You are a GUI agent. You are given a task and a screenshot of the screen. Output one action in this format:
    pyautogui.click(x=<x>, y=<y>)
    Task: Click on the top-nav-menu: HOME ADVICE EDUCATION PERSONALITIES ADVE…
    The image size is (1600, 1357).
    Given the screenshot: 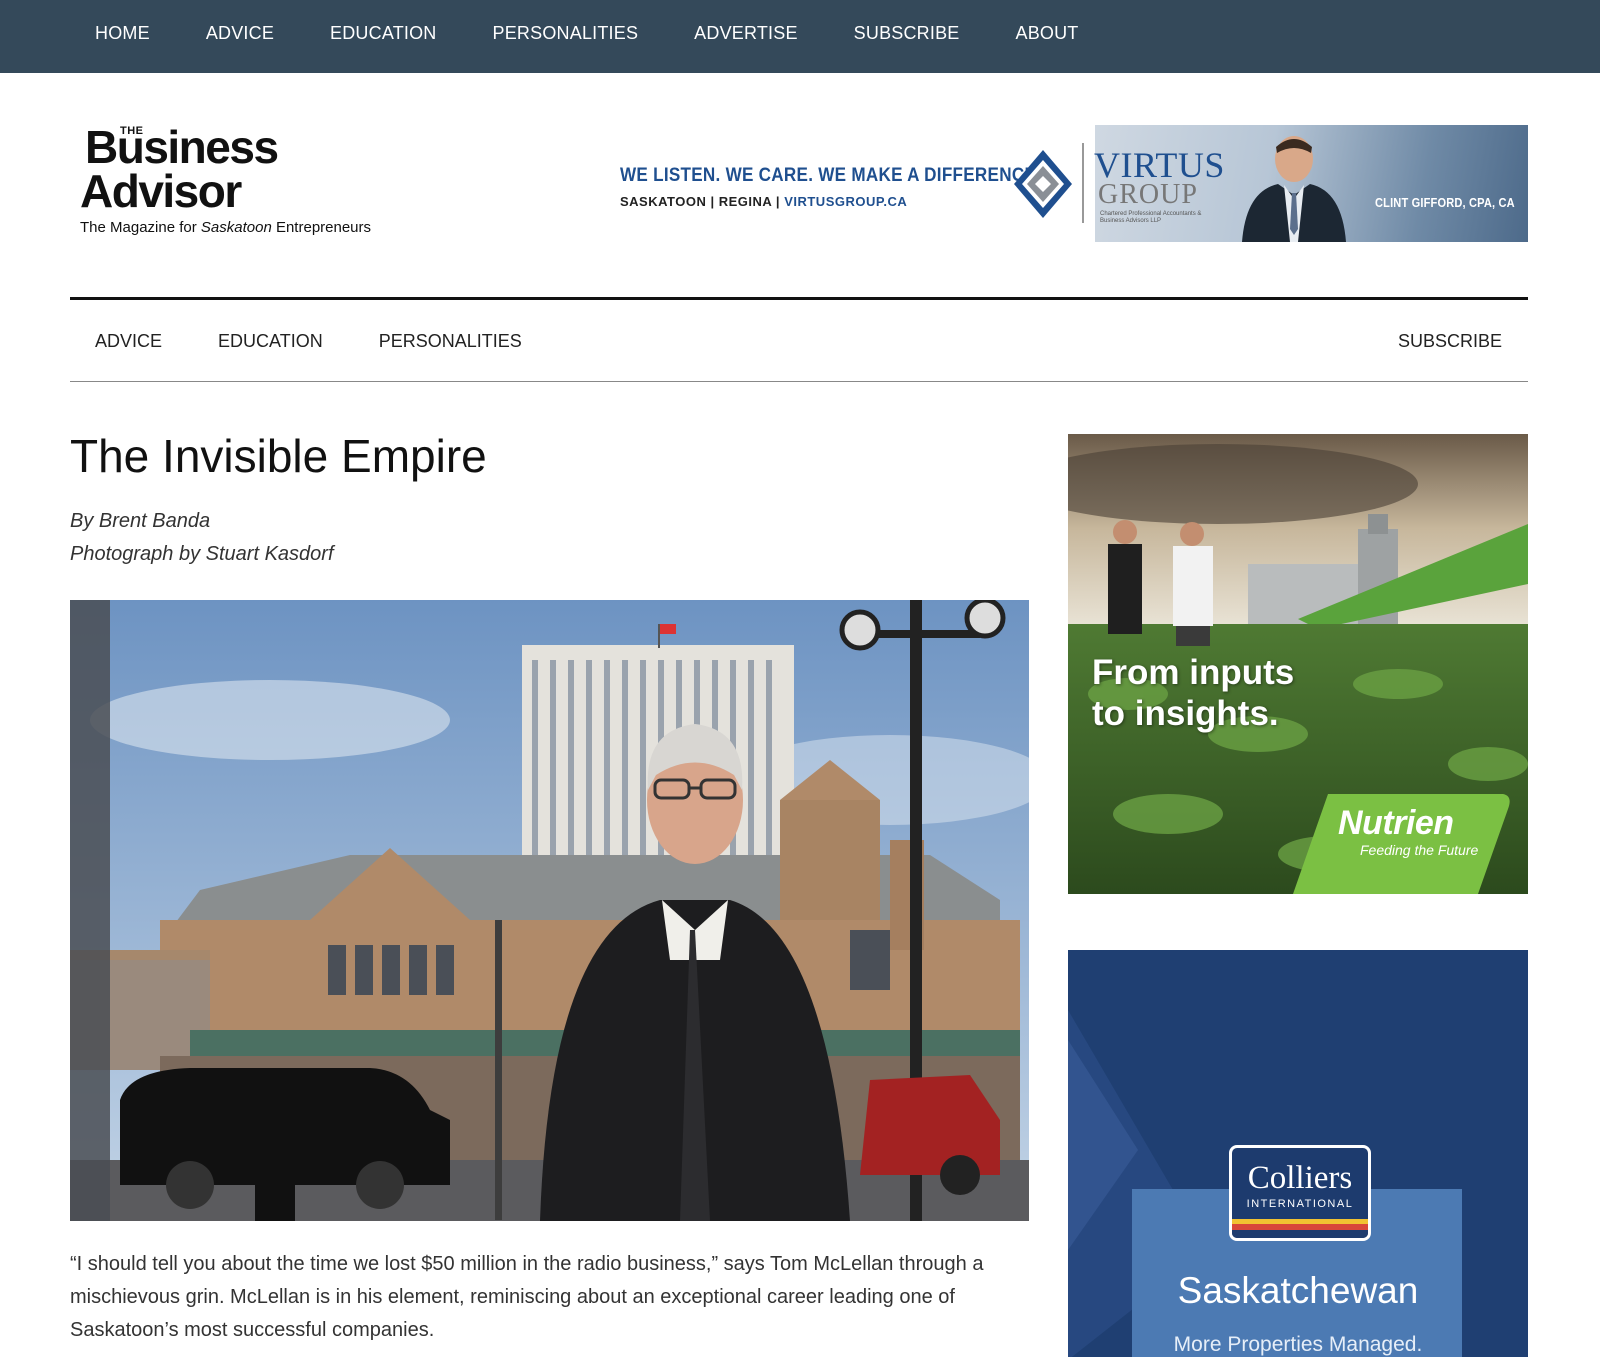 What is the action you would take?
    pyautogui.click(x=615, y=33)
    